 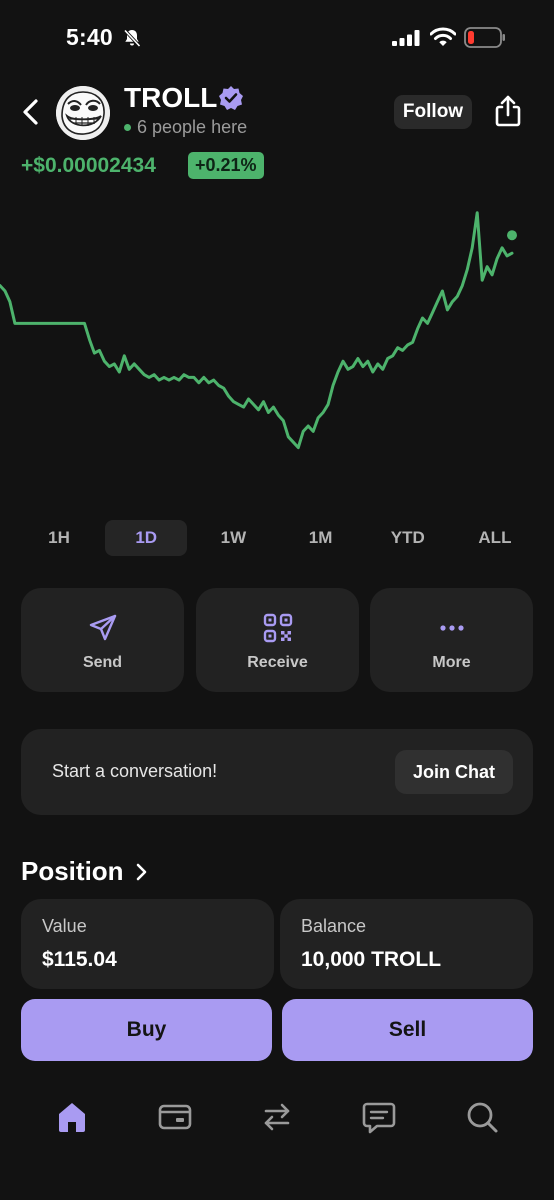 I want to click on presence-indicator: 6 people here, so click(x=185, y=127).